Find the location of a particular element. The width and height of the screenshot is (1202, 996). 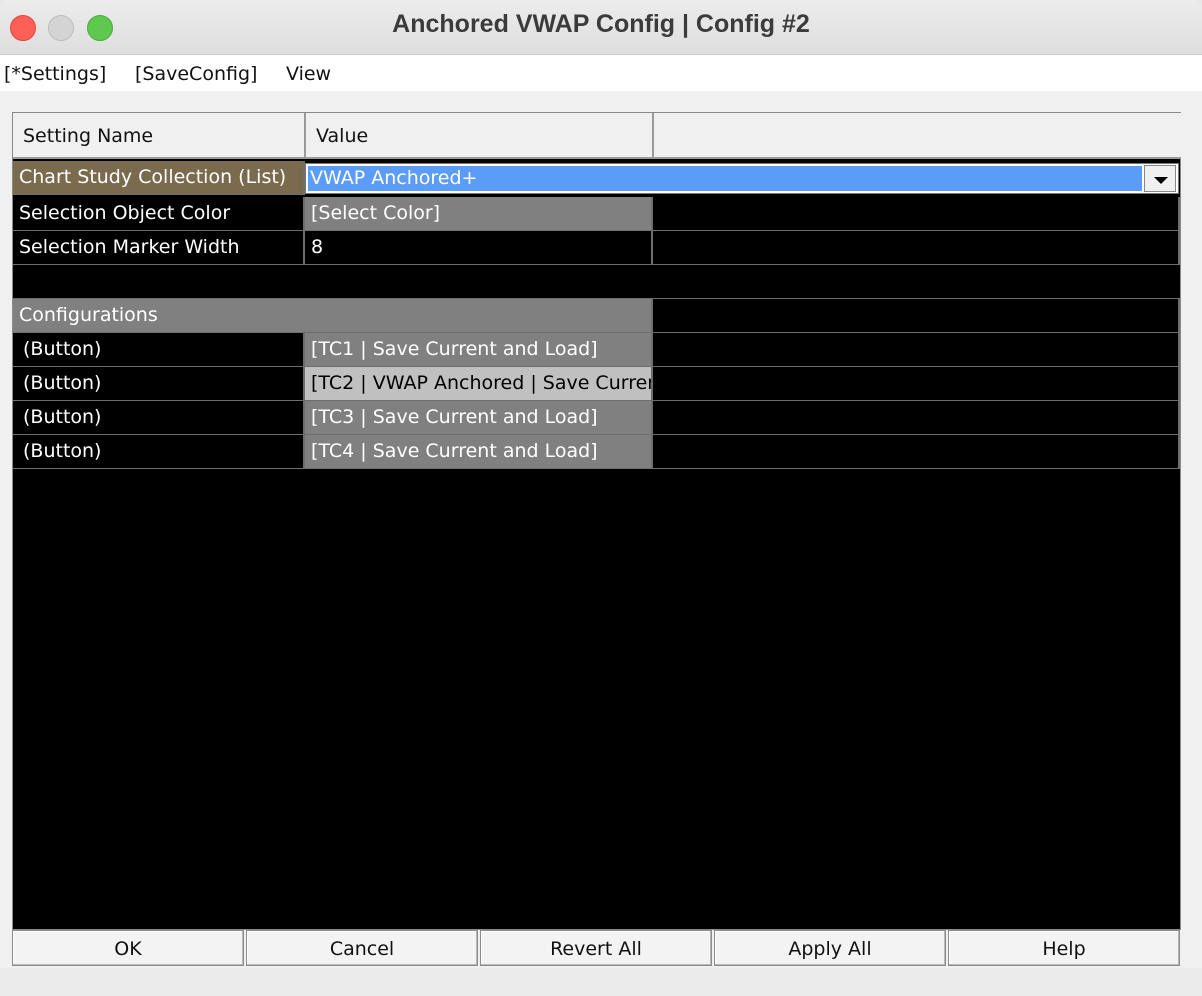

header-blank is located at coordinates (917, 136).